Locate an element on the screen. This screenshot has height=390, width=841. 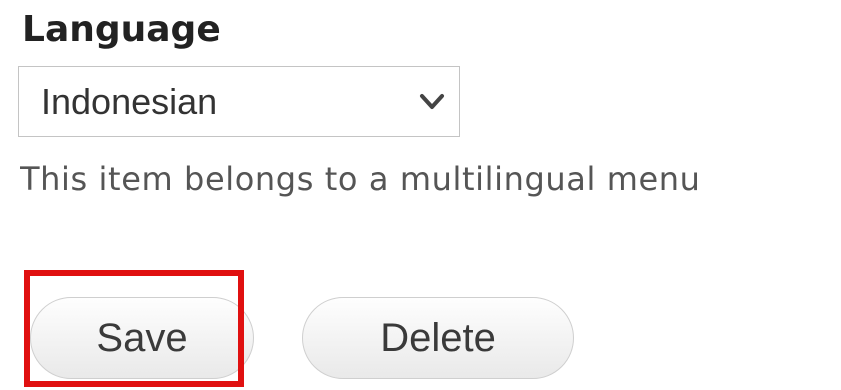
language-select: Indonesian is located at coordinates (239, 101).